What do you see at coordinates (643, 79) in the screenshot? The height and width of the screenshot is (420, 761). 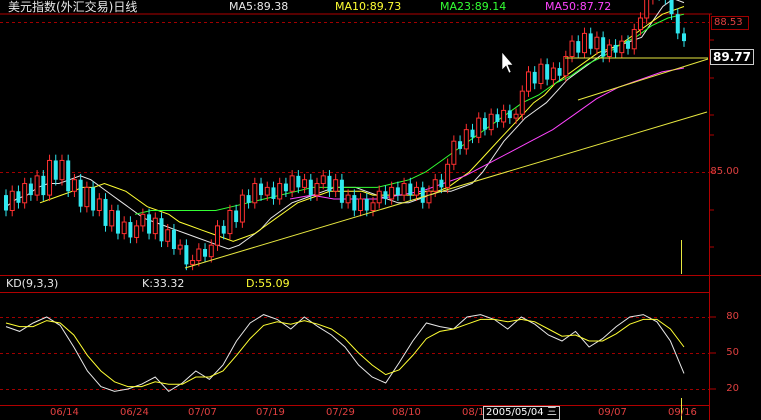 I see `channel-trendline` at bounding box center [643, 79].